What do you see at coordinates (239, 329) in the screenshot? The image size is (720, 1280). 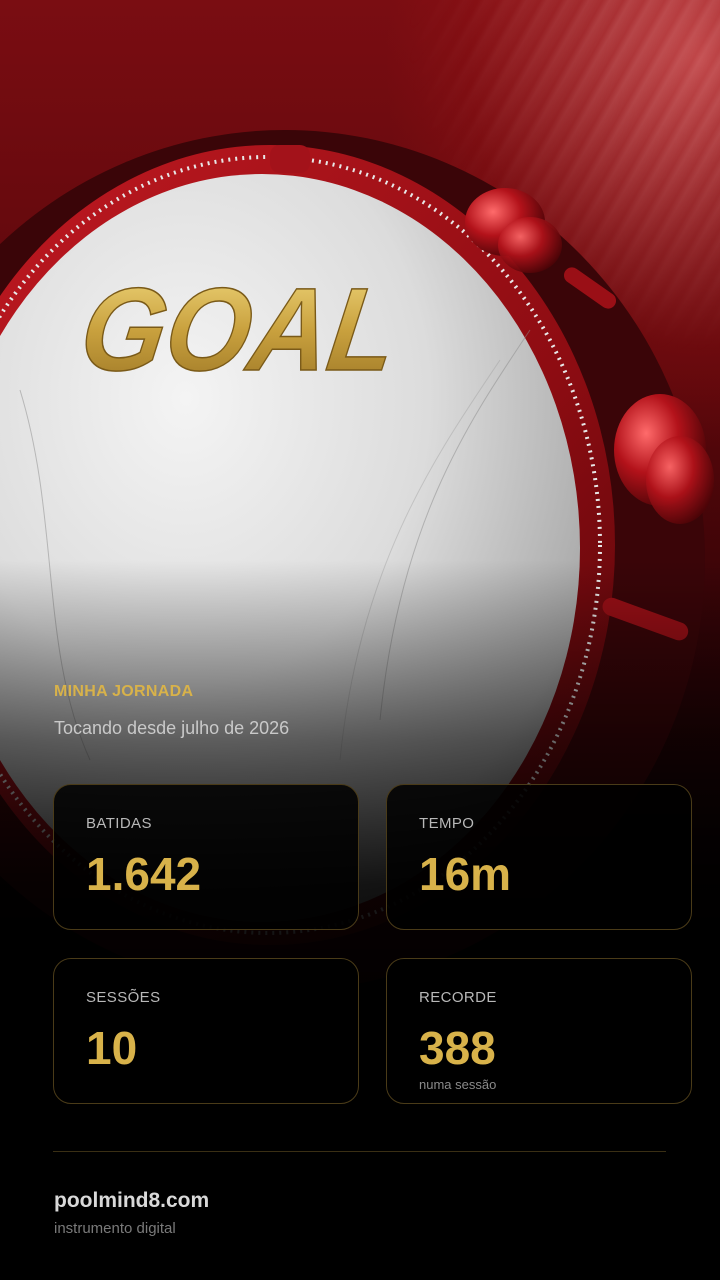 I see `goal-logo: GOAL` at bounding box center [239, 329].